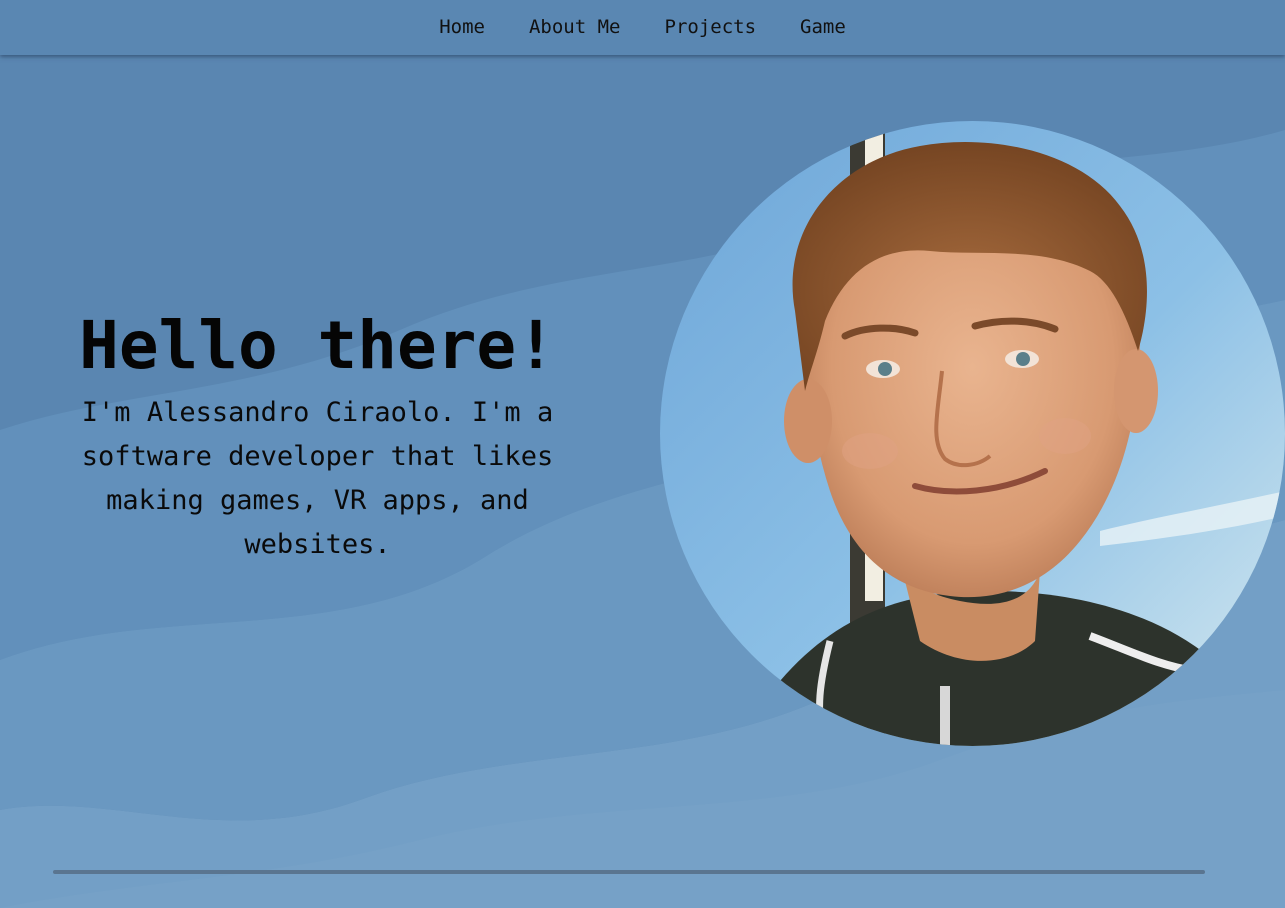 Image resolution: width=1285 pixels, height=908 pixels. I want to click on nav-link-game: Game, so click(823, 27).